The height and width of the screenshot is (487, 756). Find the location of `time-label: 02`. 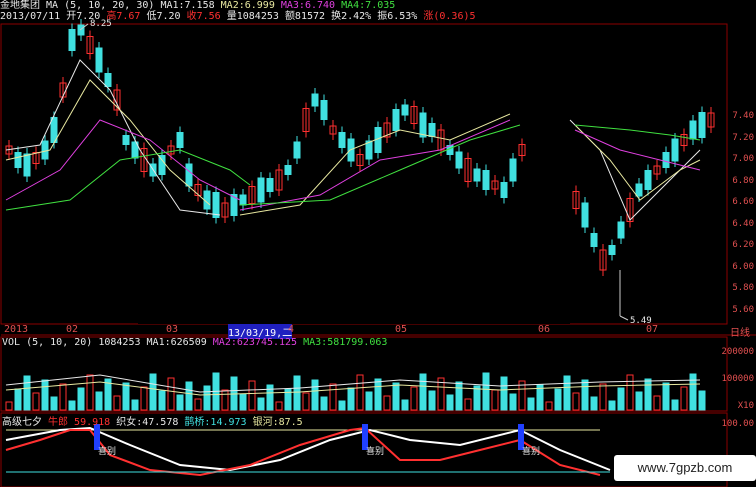

time-label: 02 is located at coordinates (72, 329).